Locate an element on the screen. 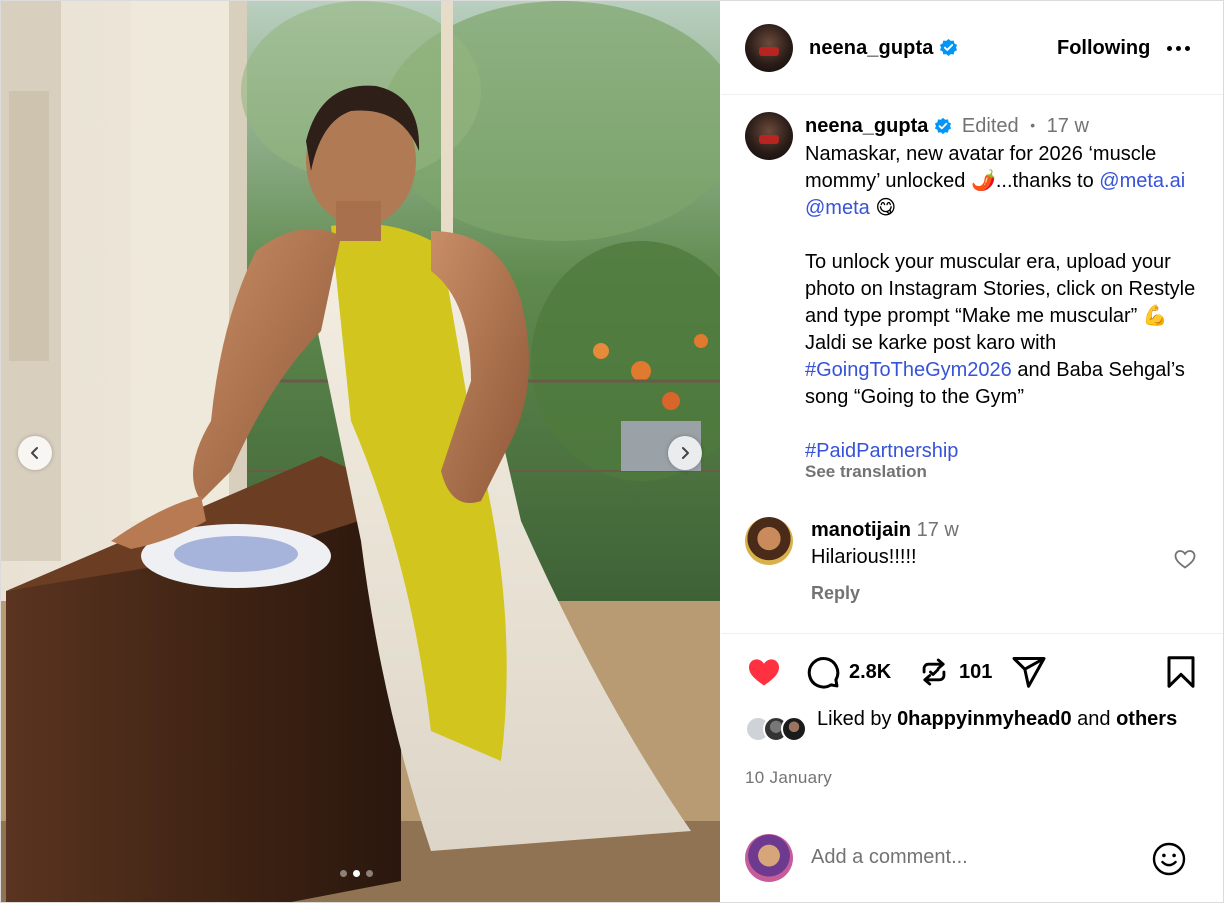 The width and height of the screenshot is (1224, 910). comment-reply-button: Reply is located at coordinates (835, 593).